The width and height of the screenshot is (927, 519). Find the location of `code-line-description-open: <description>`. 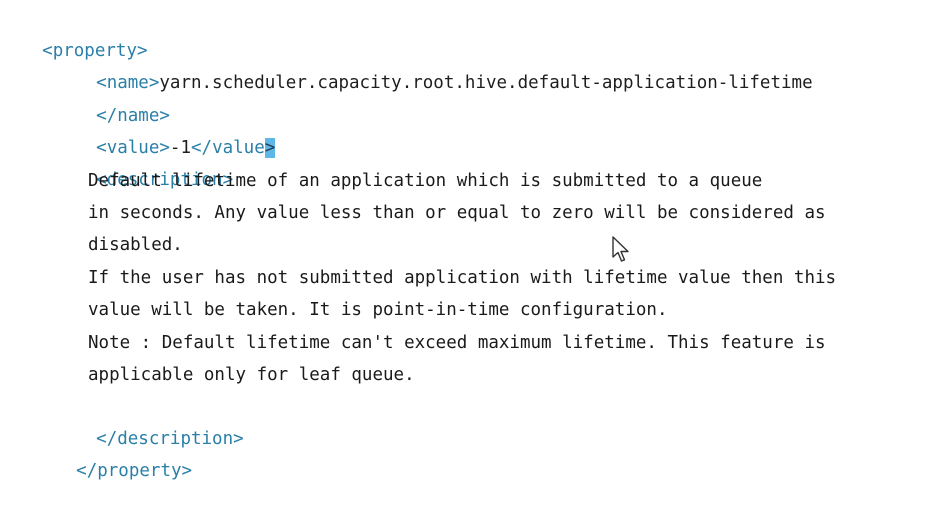

code-line-description-open: <description> is located at coordinates (143, 161).